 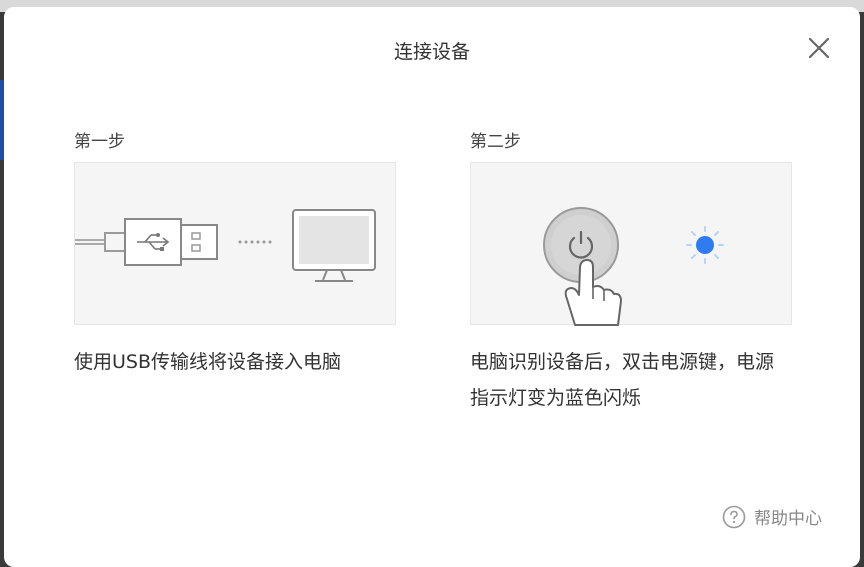 What do you see at coordinates (146, 242) in the screenshot?
I see `usb-cable-icon` at bounding box center [146, 242].